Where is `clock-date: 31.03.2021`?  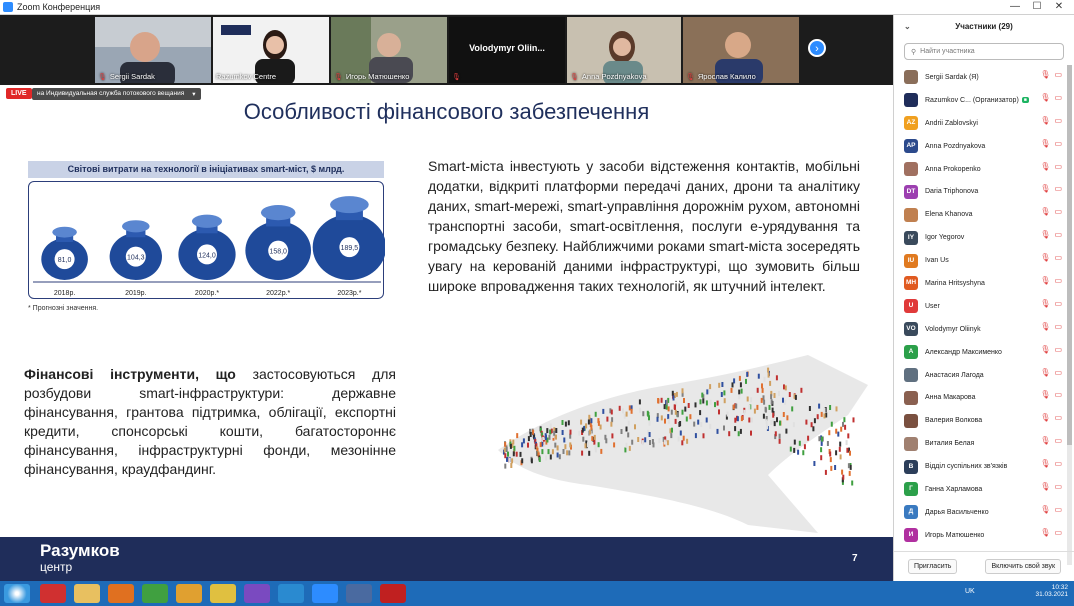
clock-date: 31.03.2021 is located at coordinates (1051, 594).